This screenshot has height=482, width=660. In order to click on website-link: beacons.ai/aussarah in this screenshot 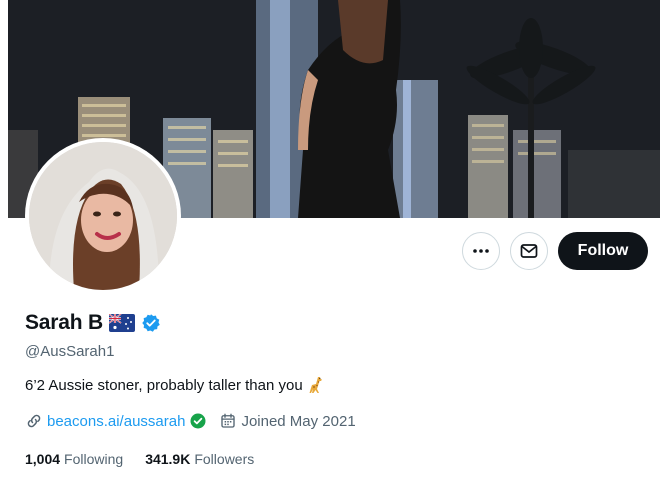, I will do `click(116, 421)`.